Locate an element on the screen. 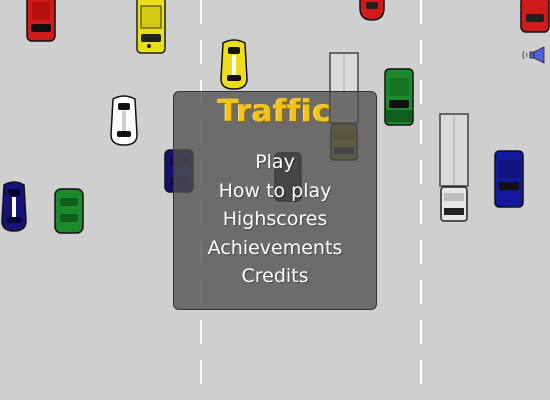  blue-car is located at coordinates (509, 179).